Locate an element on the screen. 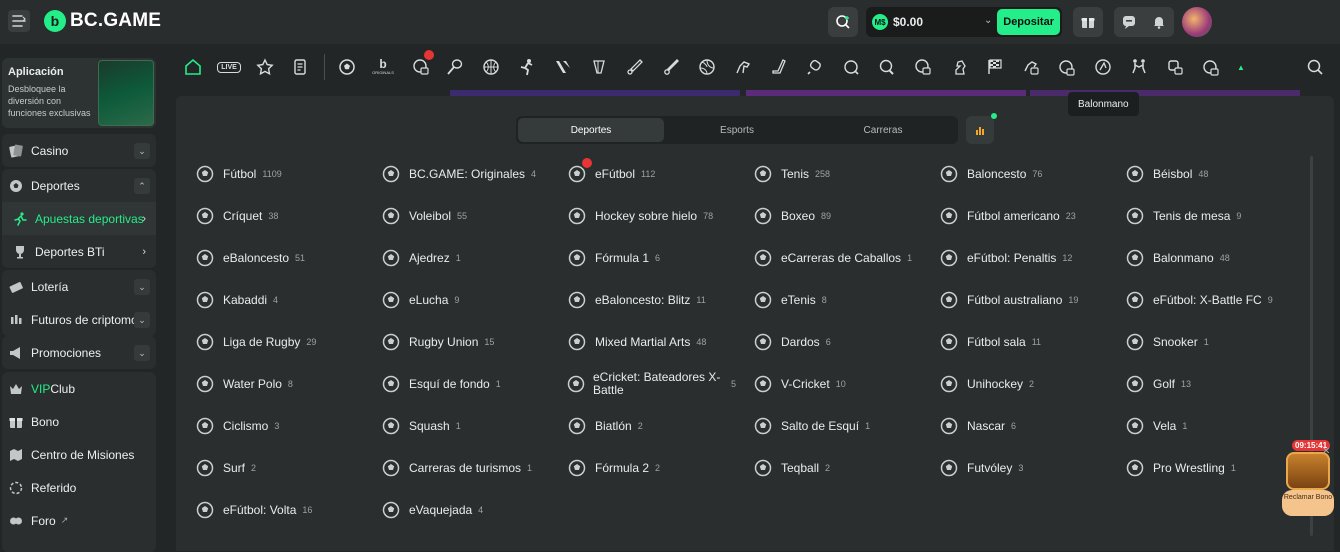  sport-item: eFútbol: X-Battle FC 9 is located at coordinates (1198, 300).